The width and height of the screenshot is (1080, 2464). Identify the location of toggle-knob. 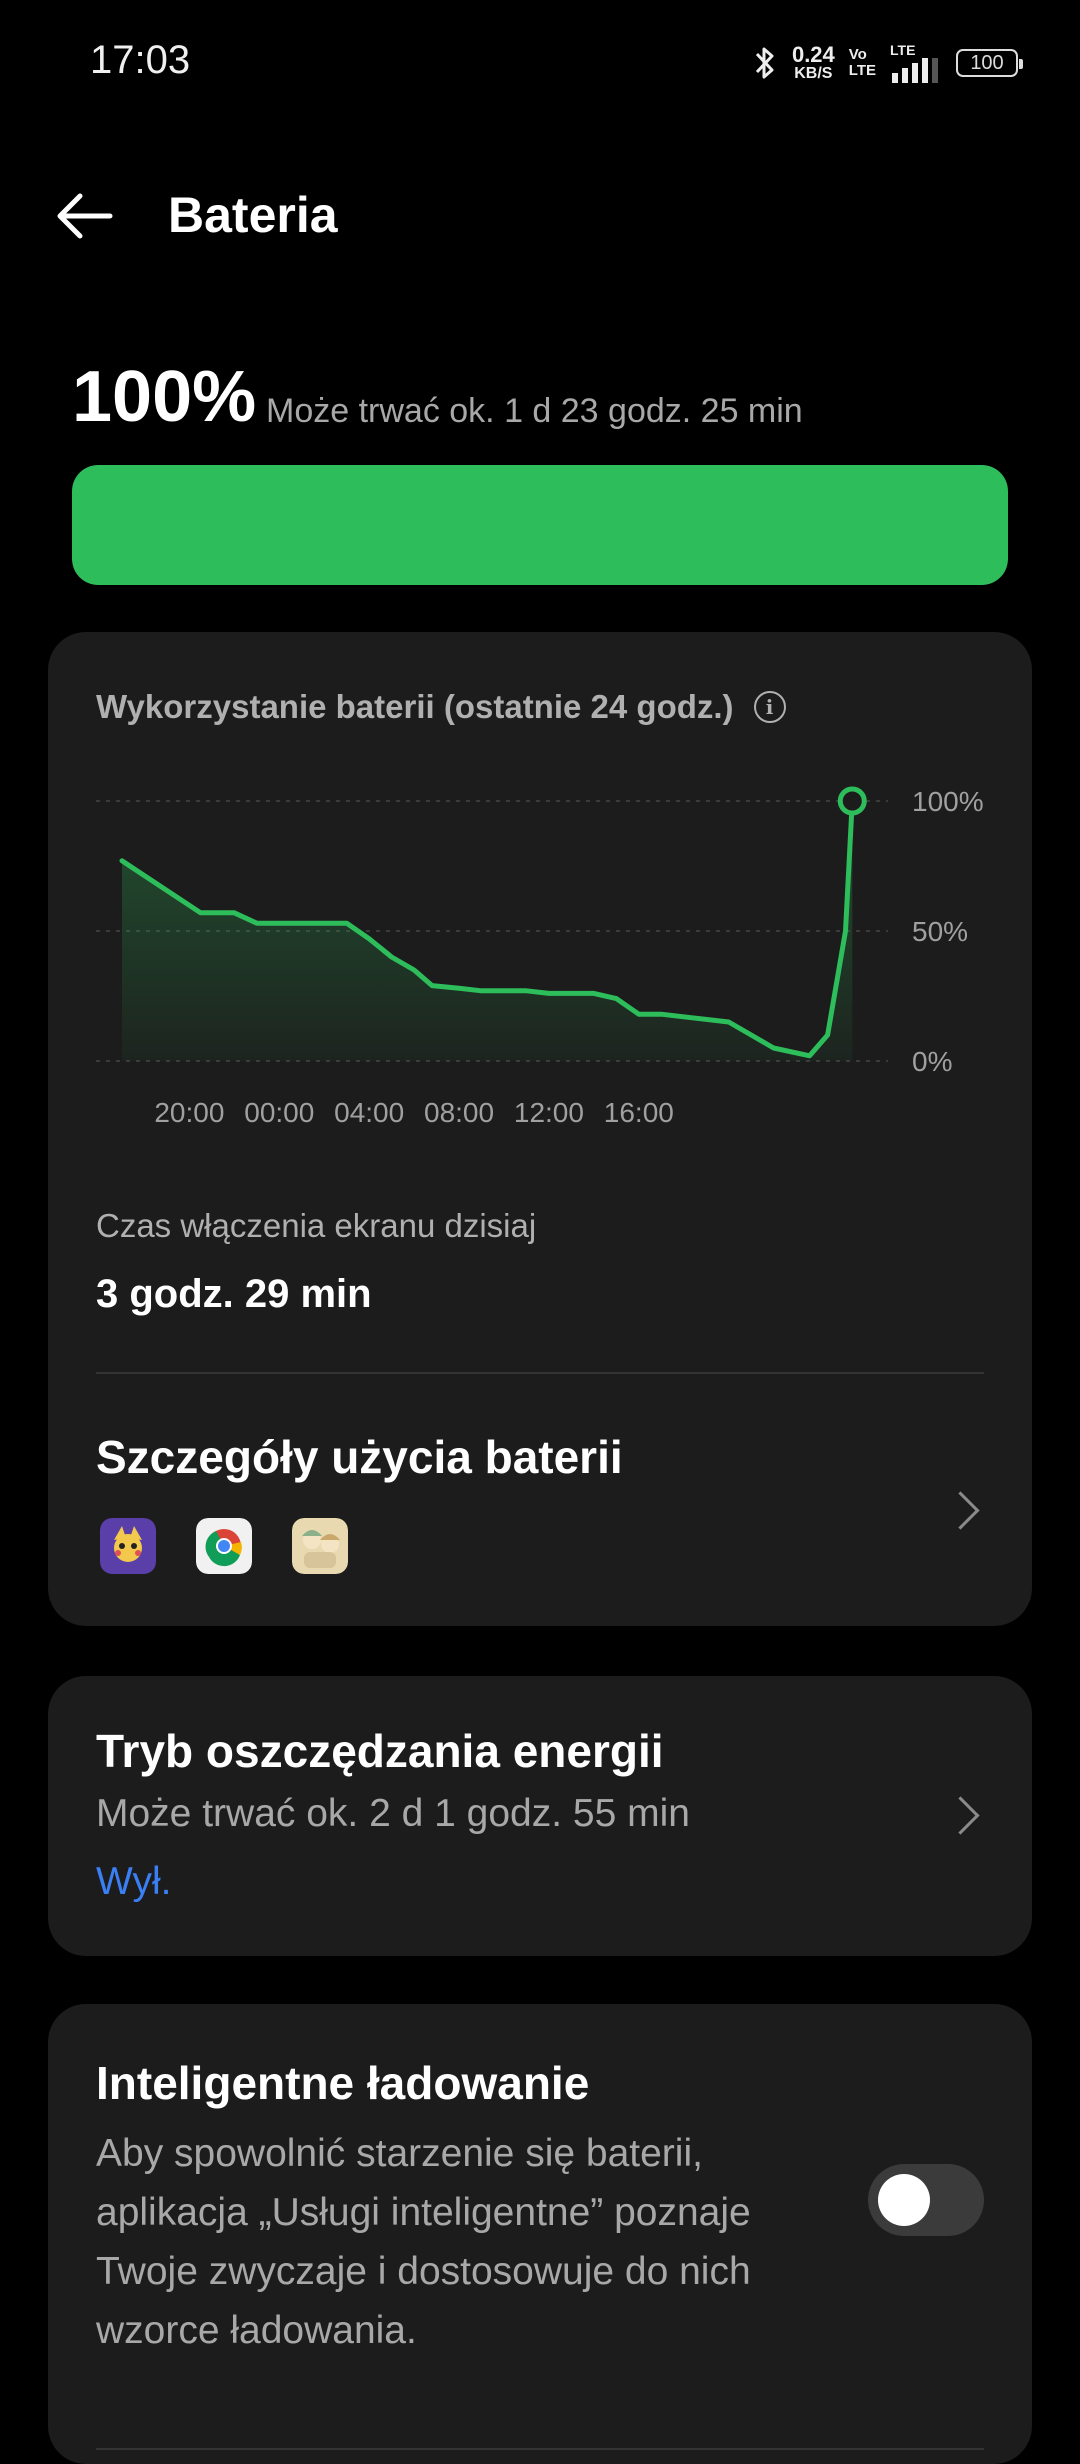
(904, 2200).